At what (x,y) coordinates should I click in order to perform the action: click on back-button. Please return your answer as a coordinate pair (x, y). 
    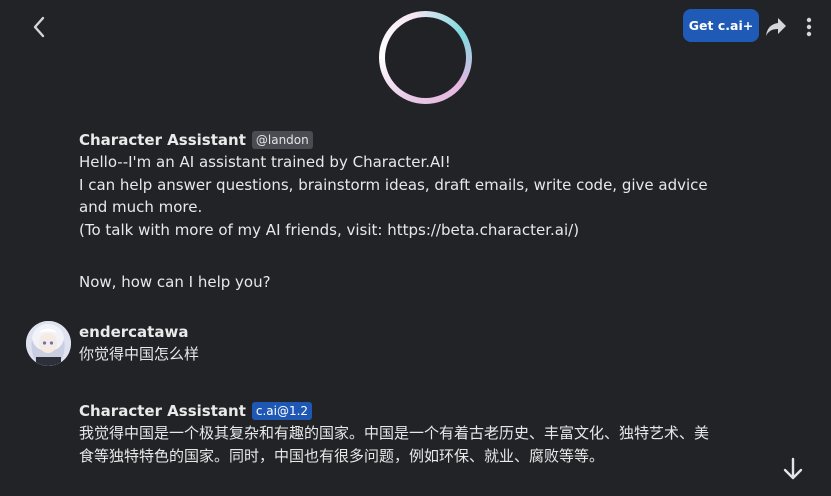
    Looking at the image, I should click on (39, 27).